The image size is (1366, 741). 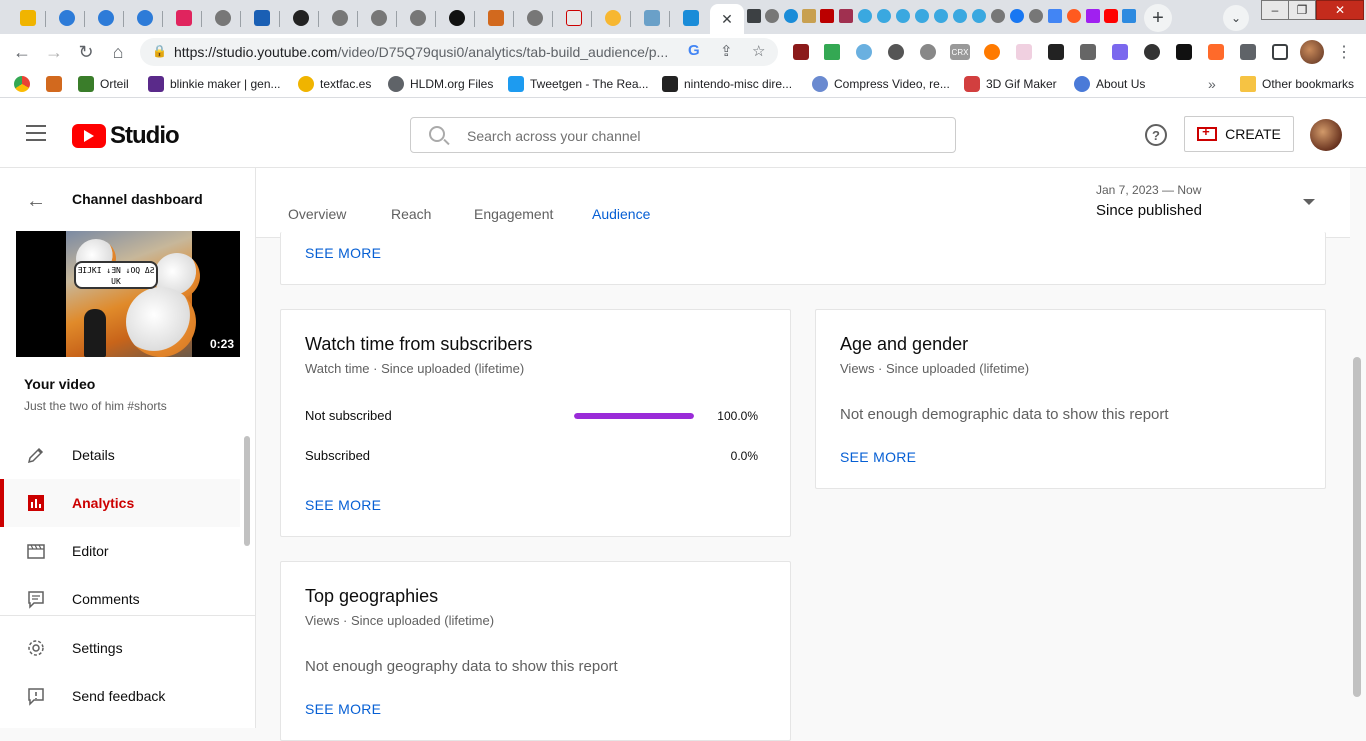 What do you see at coordinates (864, 52) in the screenshot?
I see `cloud-icon` at bounding box center [864, 52].